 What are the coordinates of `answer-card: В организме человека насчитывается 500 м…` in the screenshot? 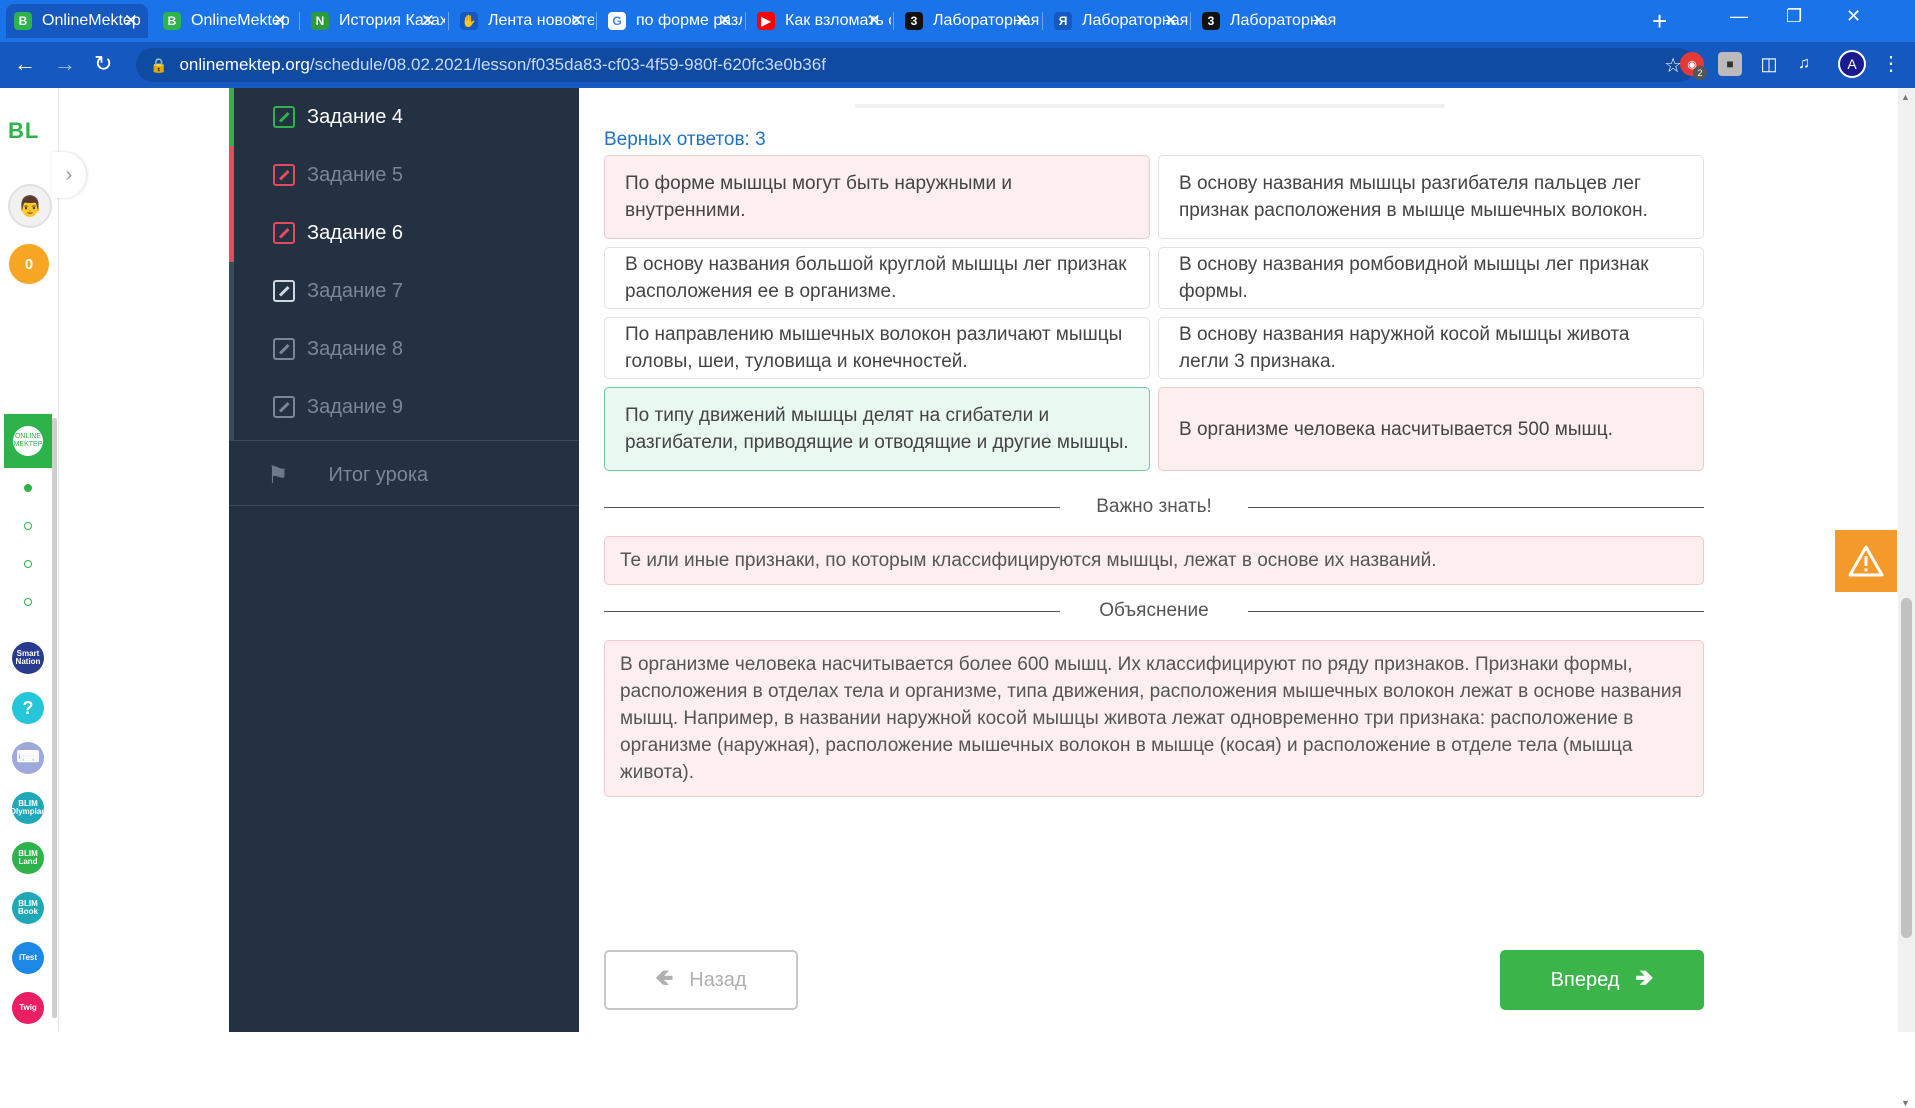 It's located at (1431, 429).